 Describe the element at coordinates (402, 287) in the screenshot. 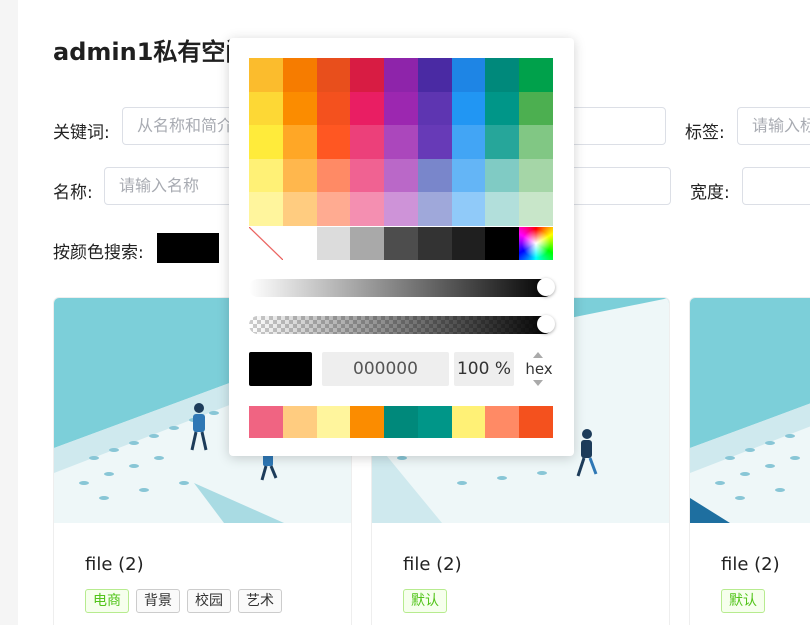

I see `brightness-slider` at that location.